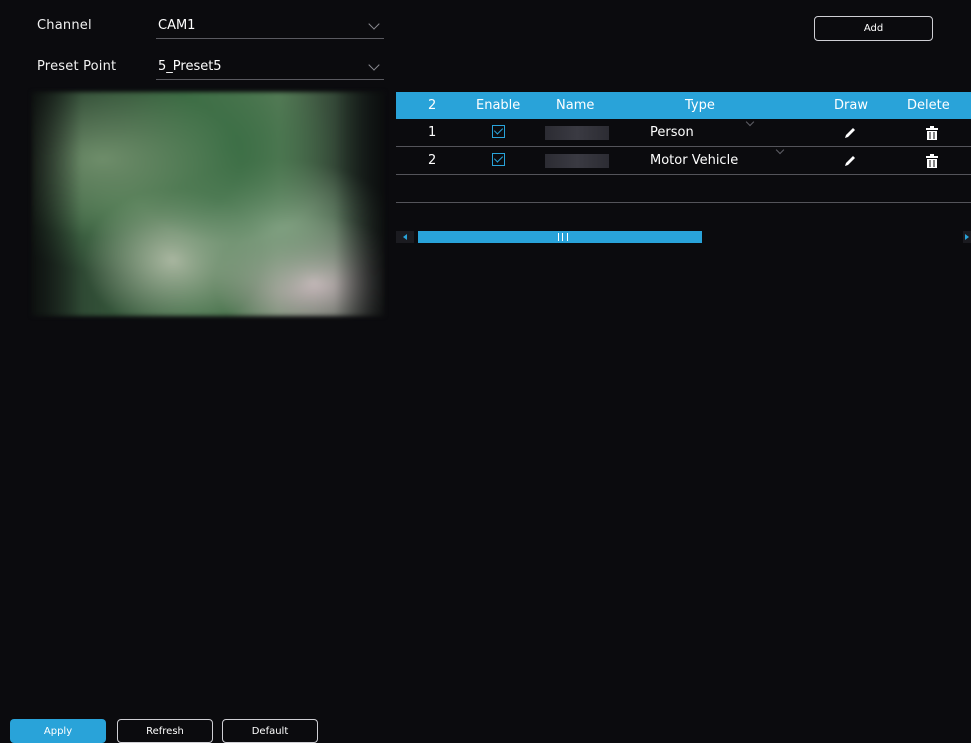 The image size is (971, 743). Describe the element at coordinates (270, 731) in the screenshot. I see `default-button: Default` at that location.